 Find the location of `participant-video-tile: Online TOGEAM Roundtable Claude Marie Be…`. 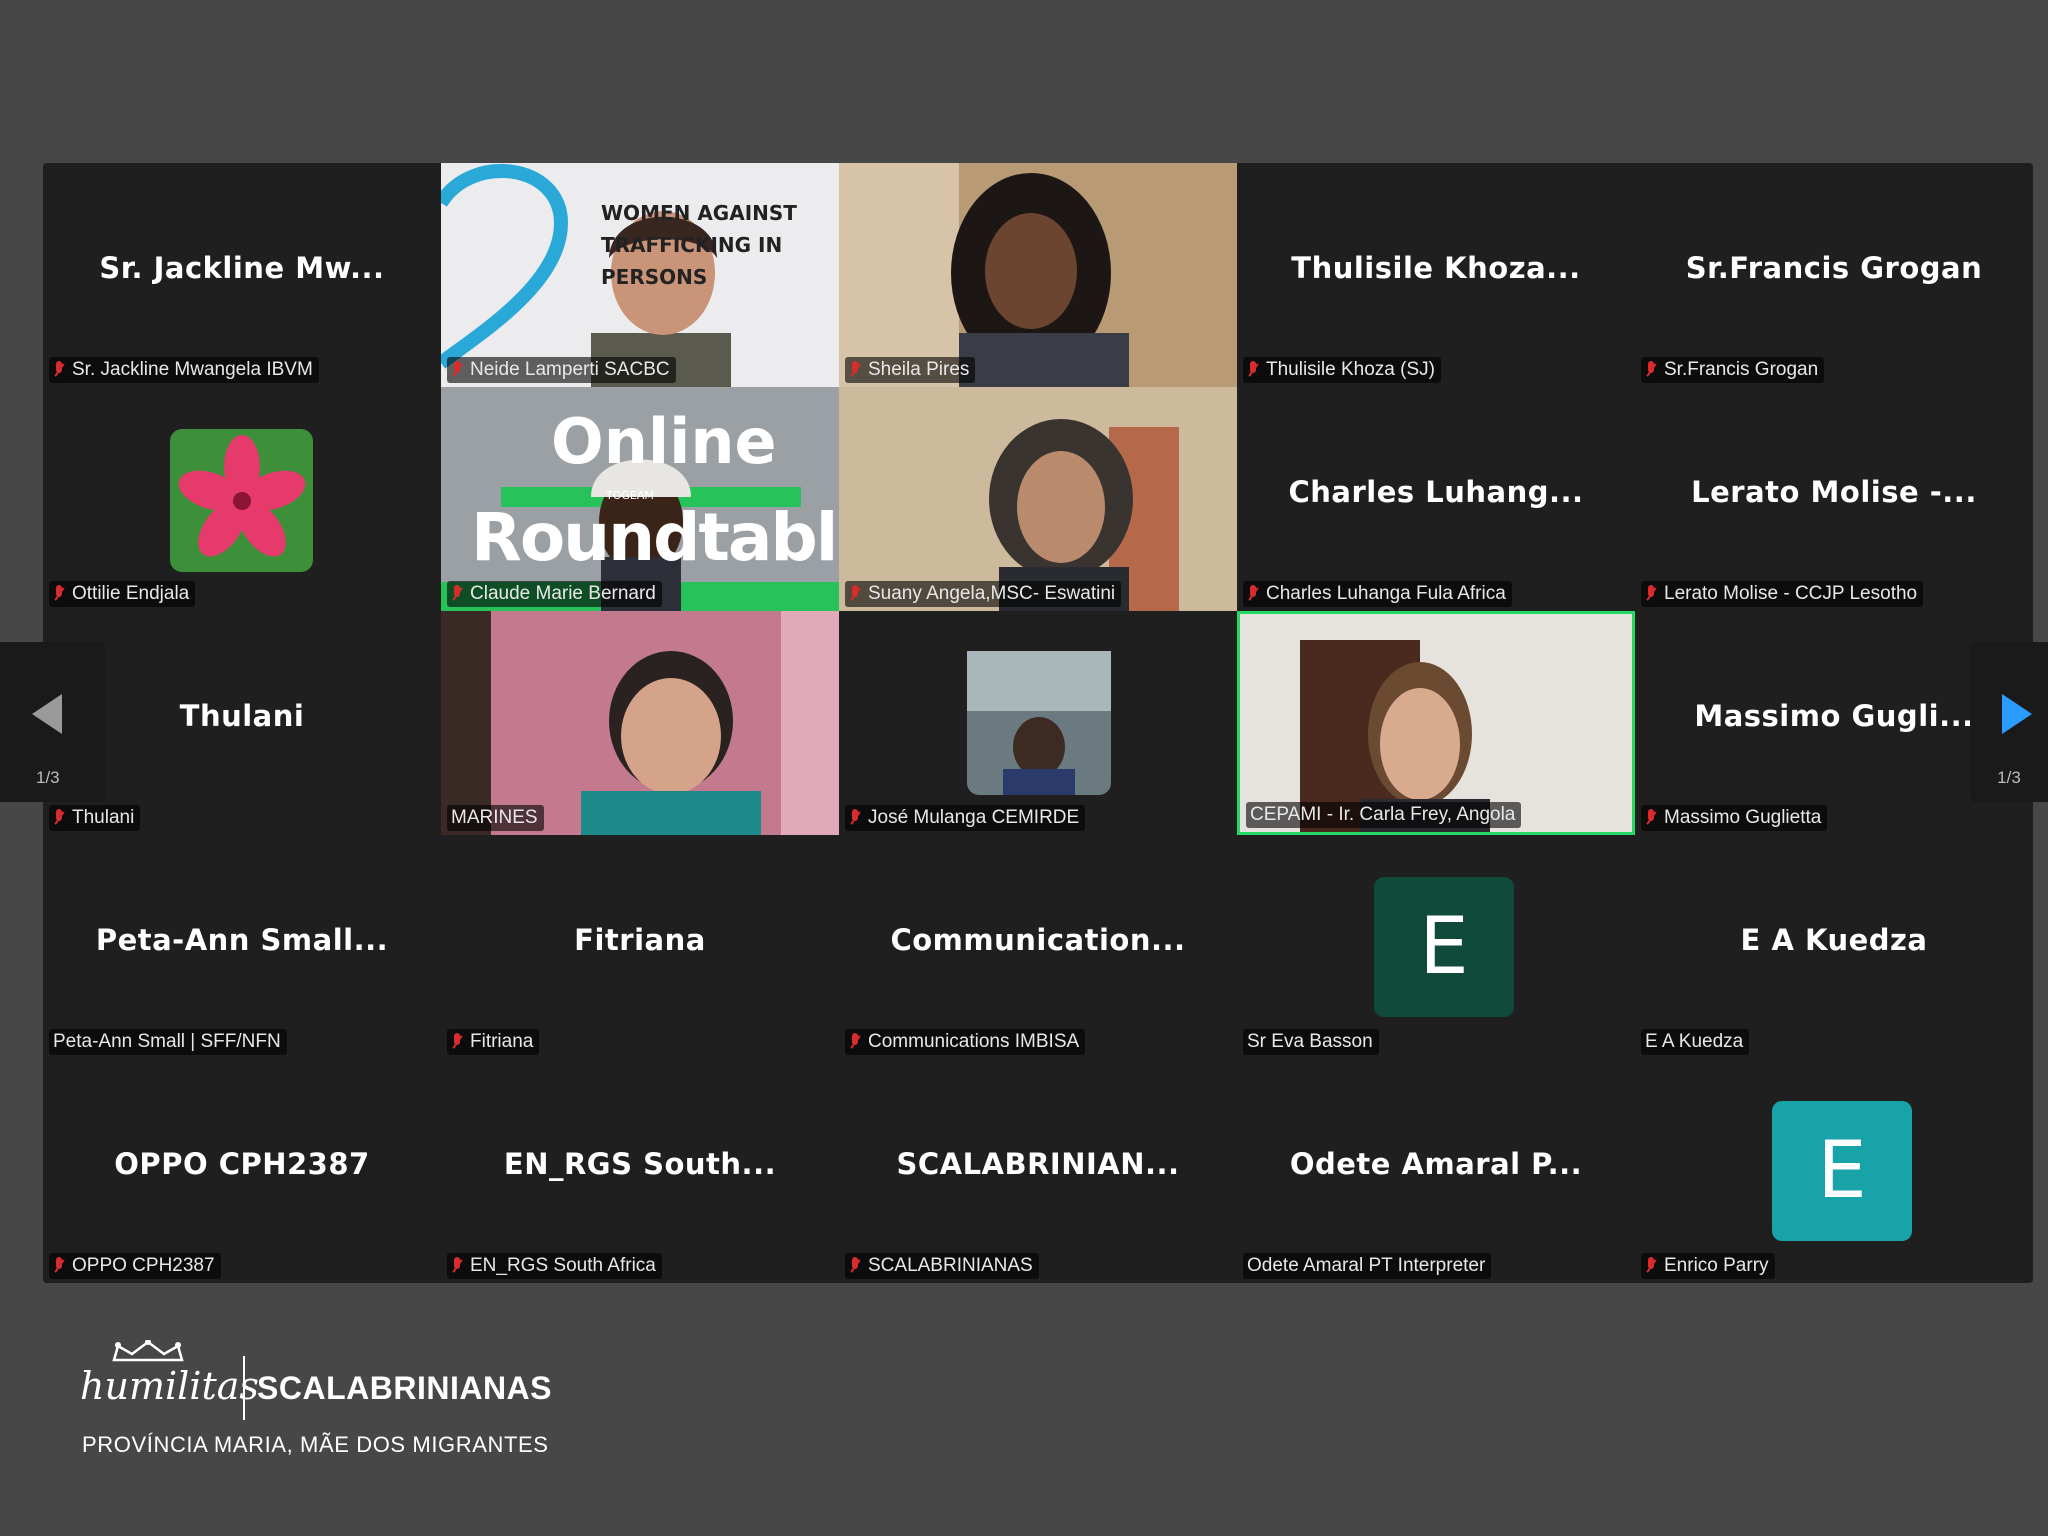

participant-video-tile: Online TOGEAM Roundtable Claude Marie Be… is located at coordinates (640, 499).